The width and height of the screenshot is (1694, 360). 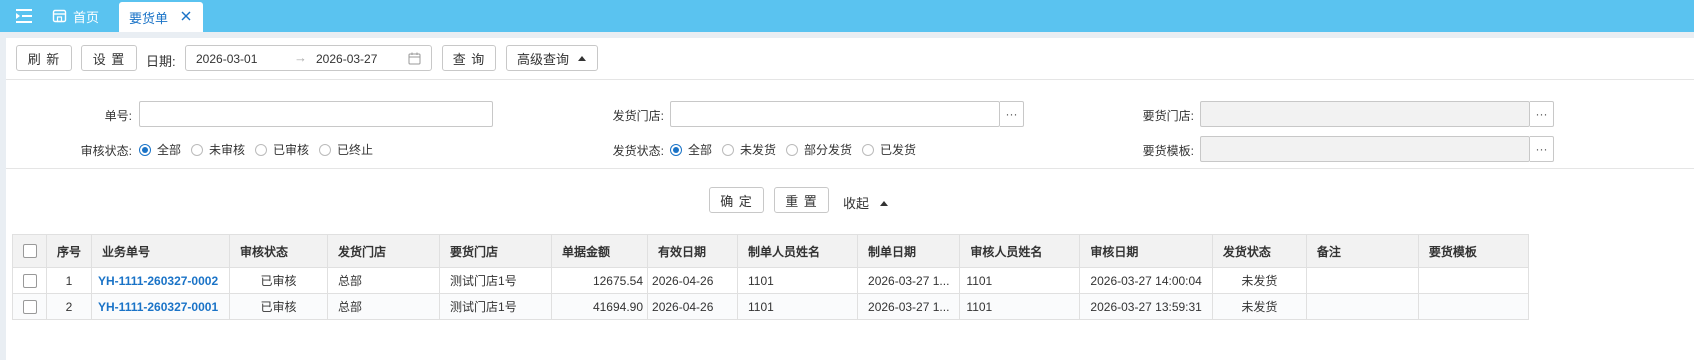 I want to click on cell-creator: 1101, so click(x=798, y=306).